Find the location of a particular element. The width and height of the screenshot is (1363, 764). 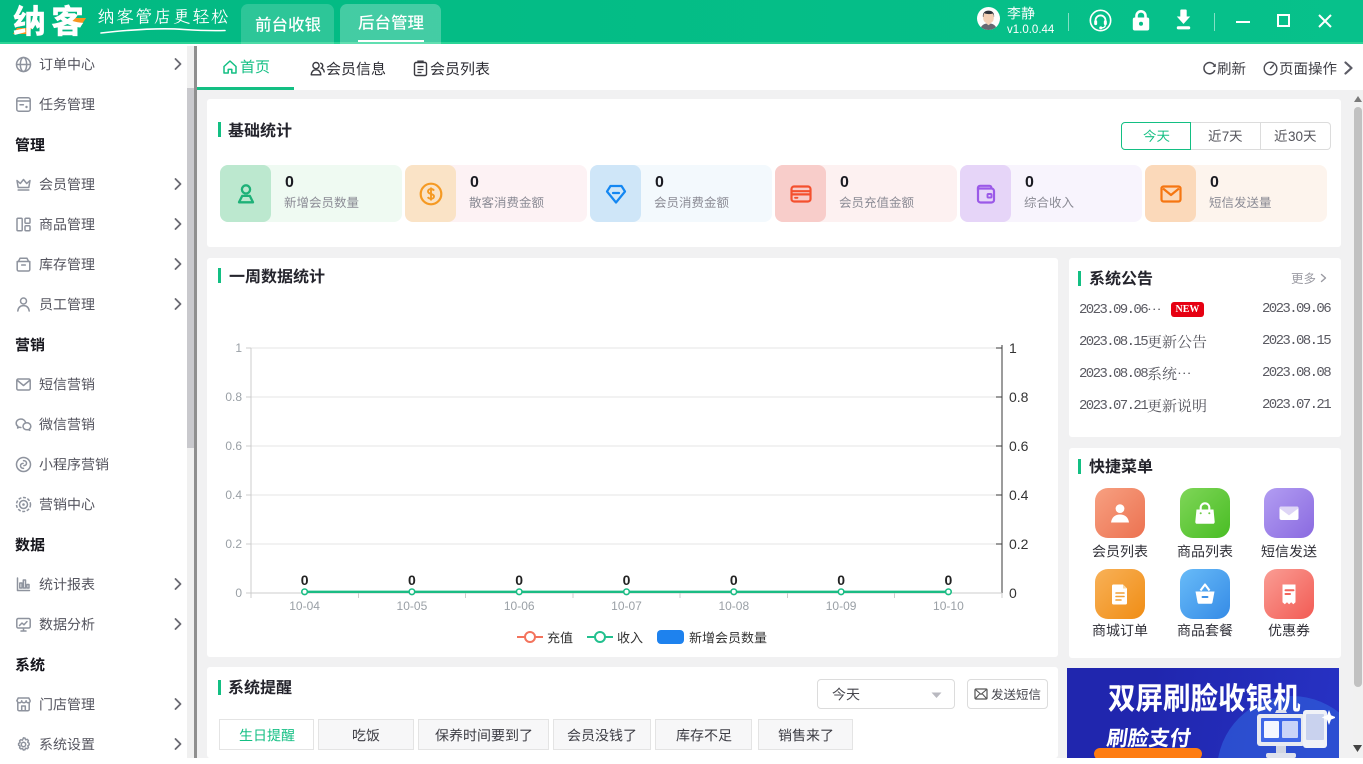

svg-text: 10-09 is located at coordinates (841, 606).